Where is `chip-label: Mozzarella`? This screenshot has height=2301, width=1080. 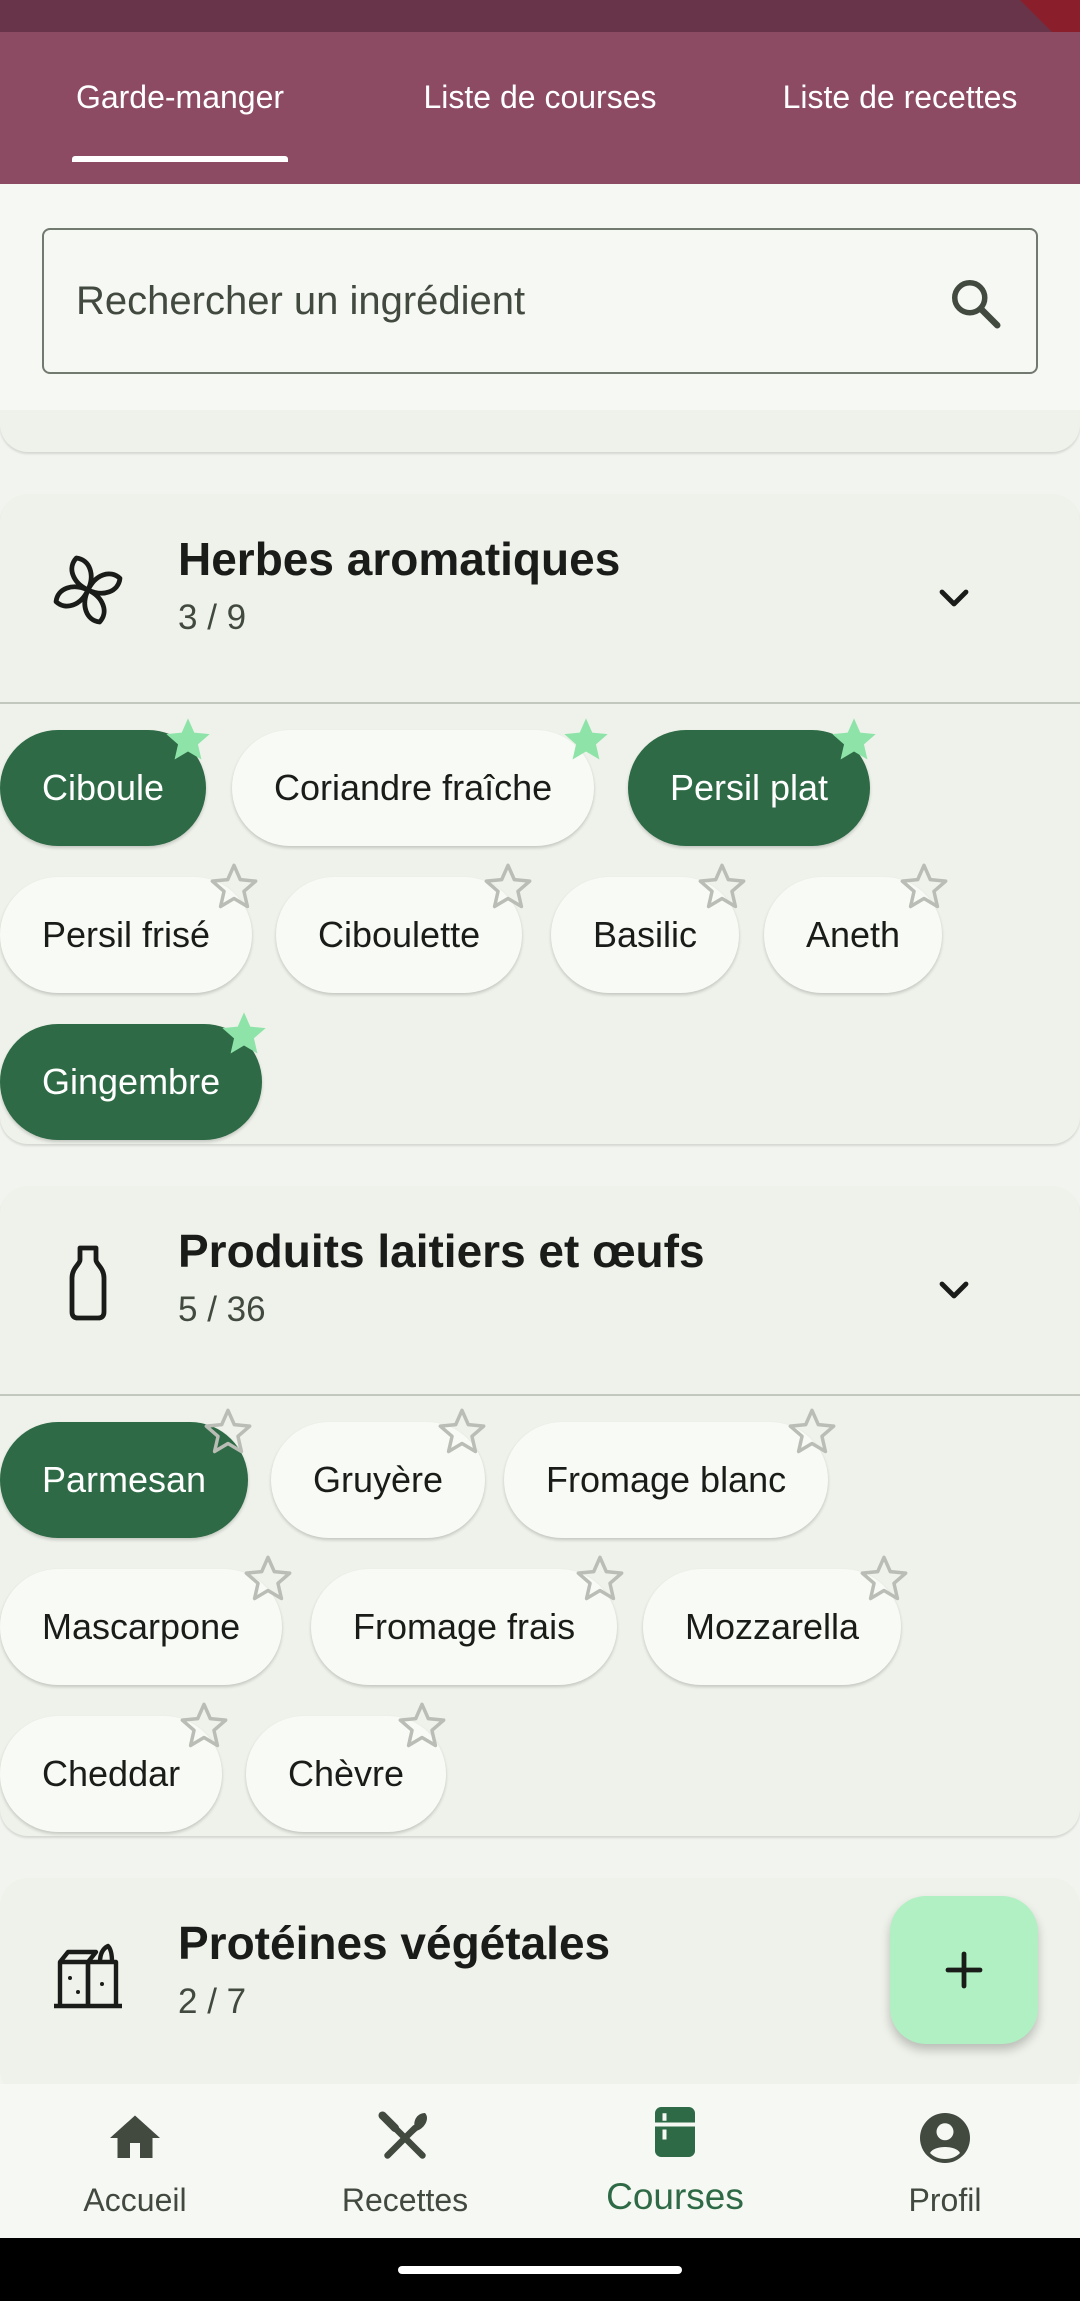
chip-label: Mozzarella is located at coordinates (772, 1626).